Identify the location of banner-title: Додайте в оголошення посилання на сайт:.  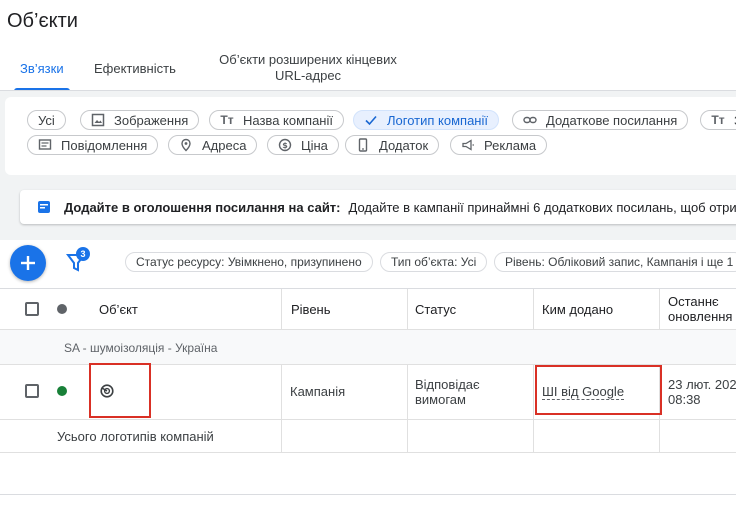
(202, 207).